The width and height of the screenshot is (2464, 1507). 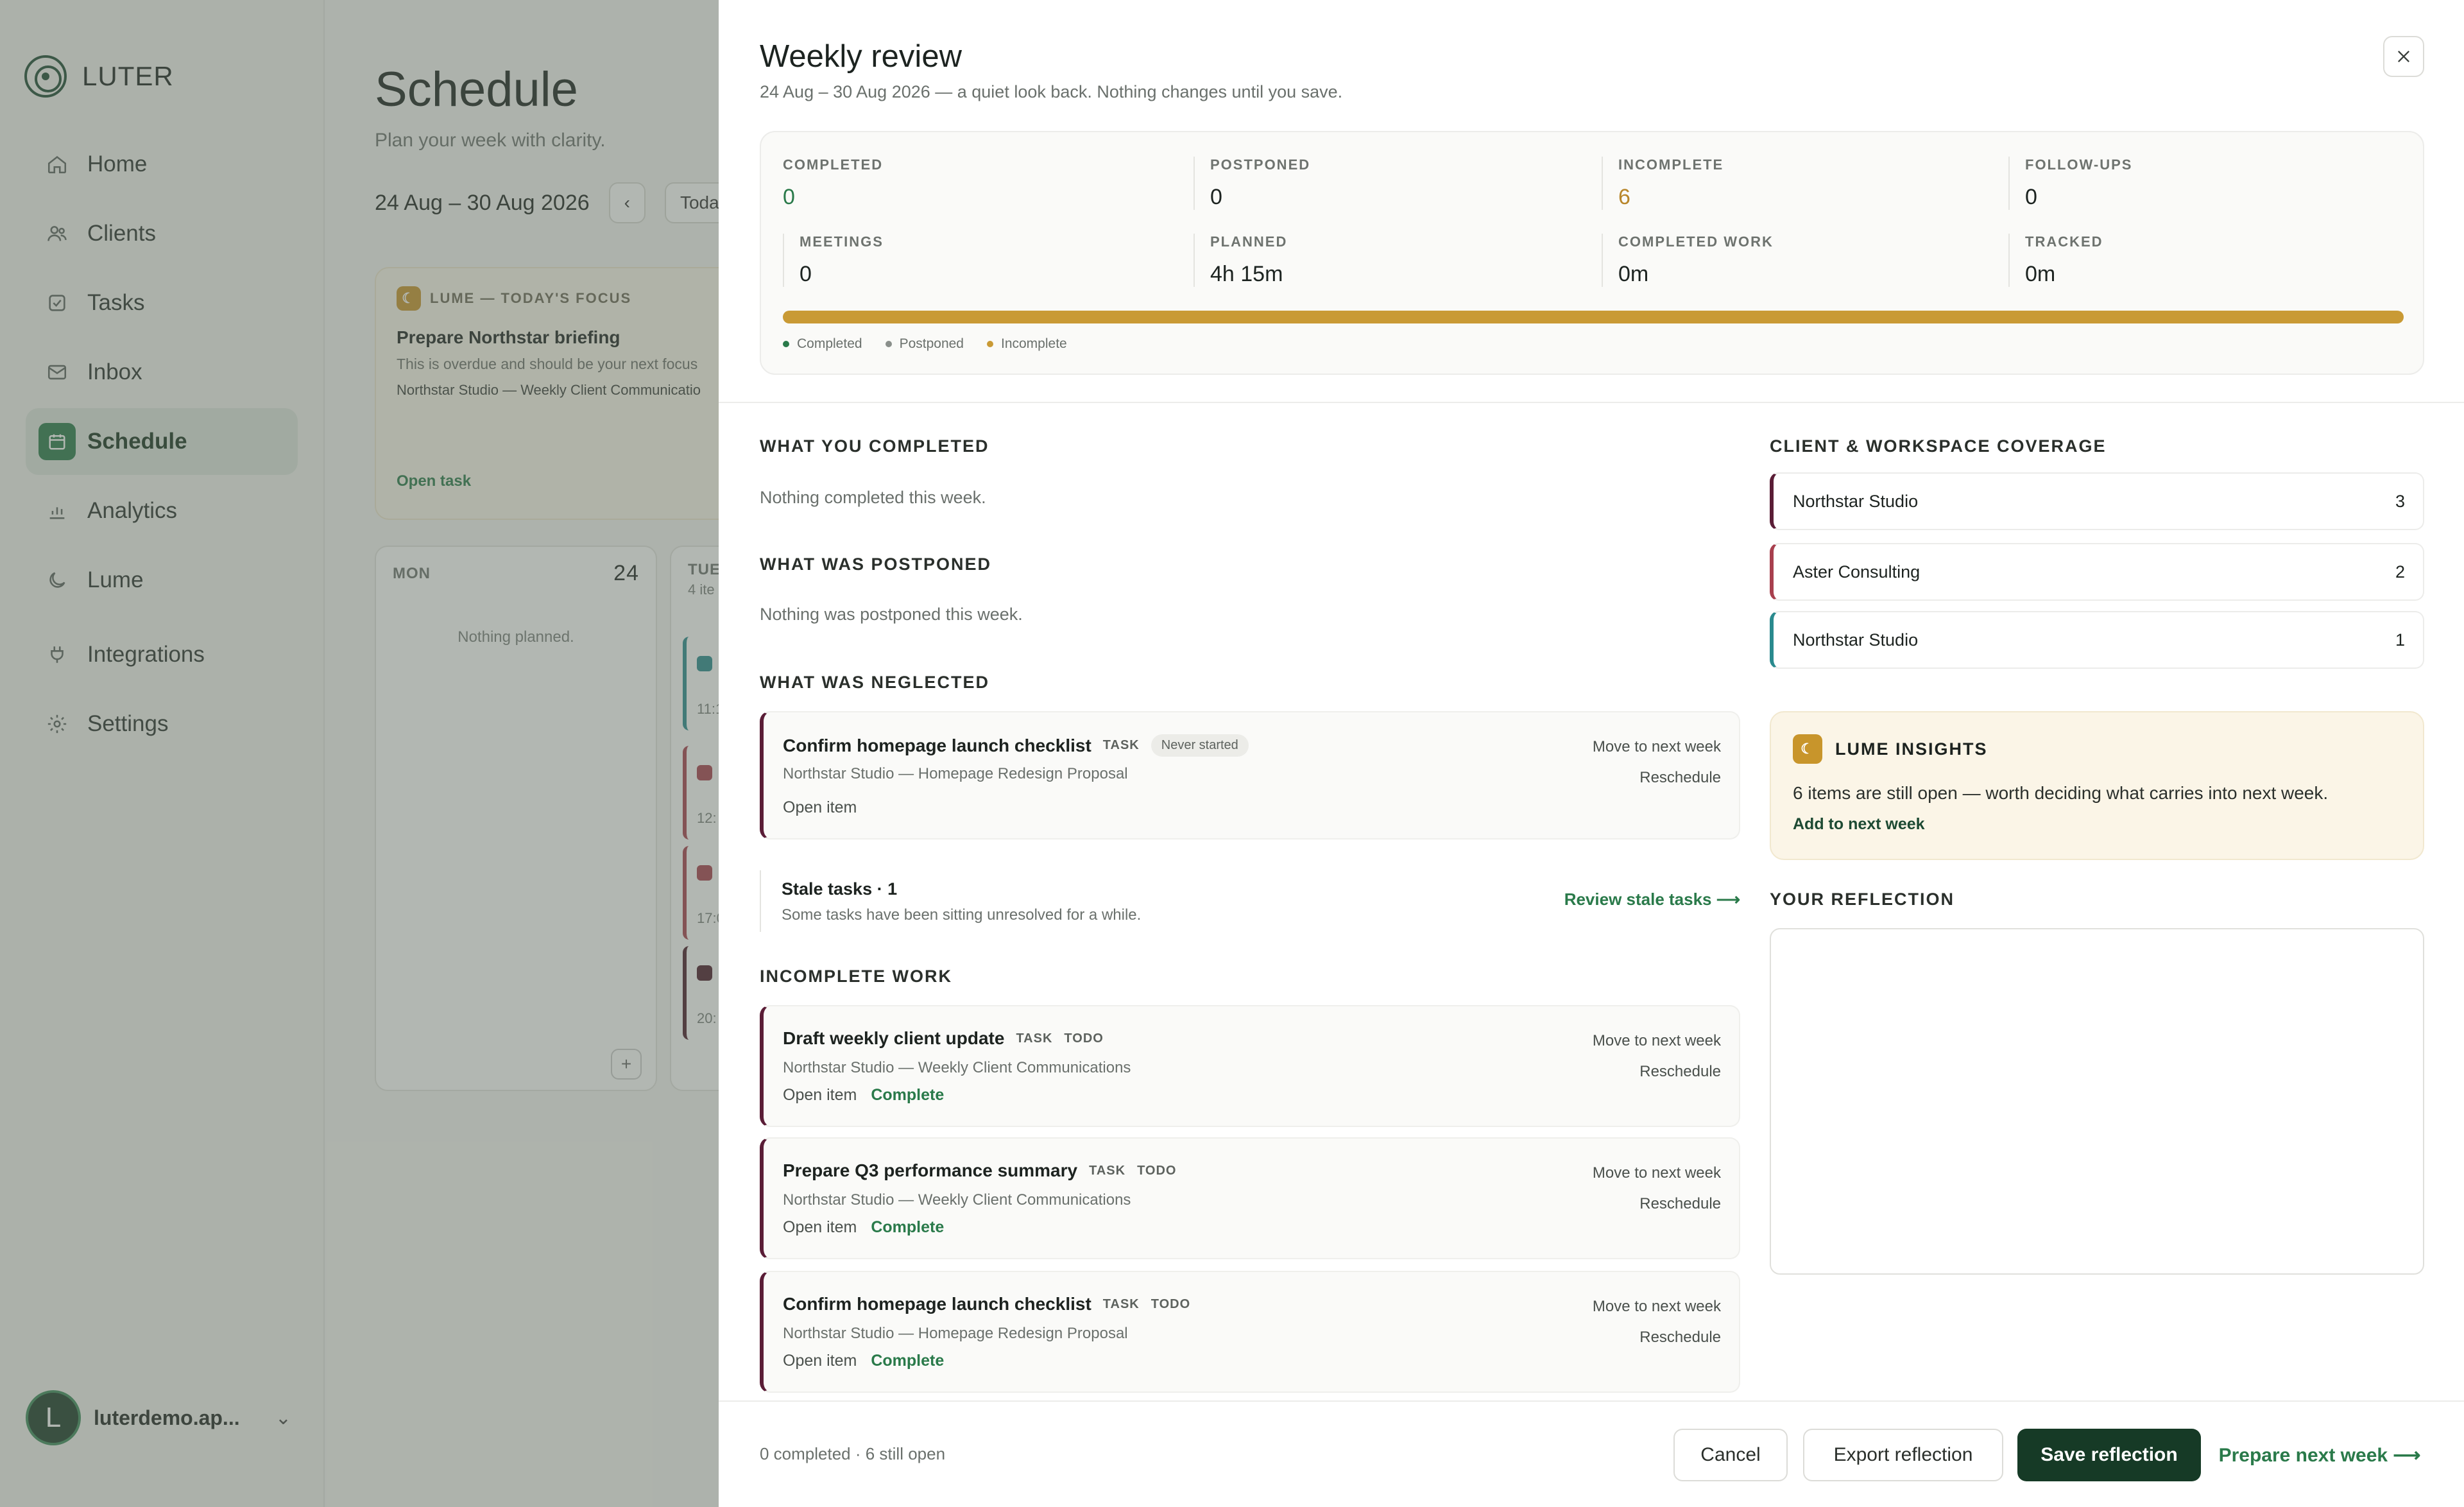 What do you see at coordinates (875, 446) in the screenshot?
I see `section-completed-title: WHAT YOU COMPLETED` at bounding box center [875, 446].